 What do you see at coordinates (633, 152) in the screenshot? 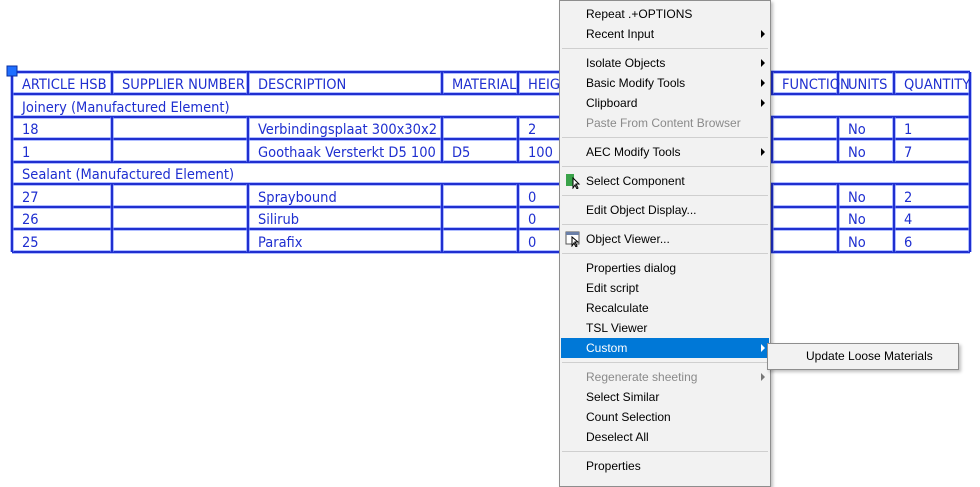
I see `menu-item-label: AEC Modify Tools` at bounding box center [633, 152].